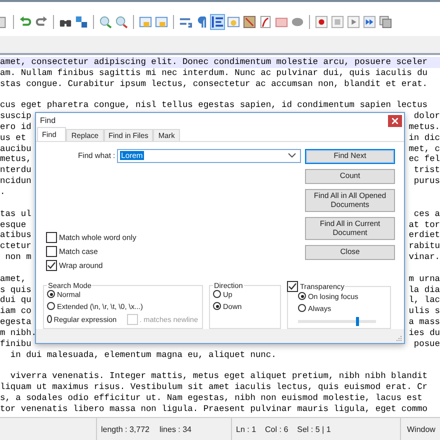  Describe the element at coordinates (214, 84) in the screenshot. I see `code-line: stas congue. Curabitur ipsum lectus, consectetur ac accumsan non, blandit et erat.` at that location.